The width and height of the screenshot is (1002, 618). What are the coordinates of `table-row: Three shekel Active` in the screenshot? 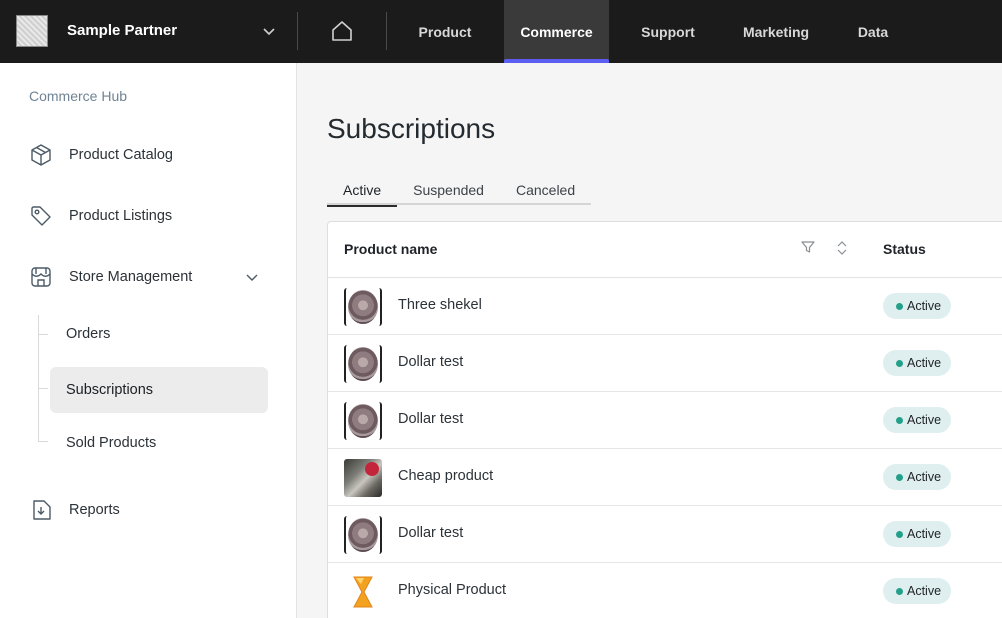 It's located at (665, 306).